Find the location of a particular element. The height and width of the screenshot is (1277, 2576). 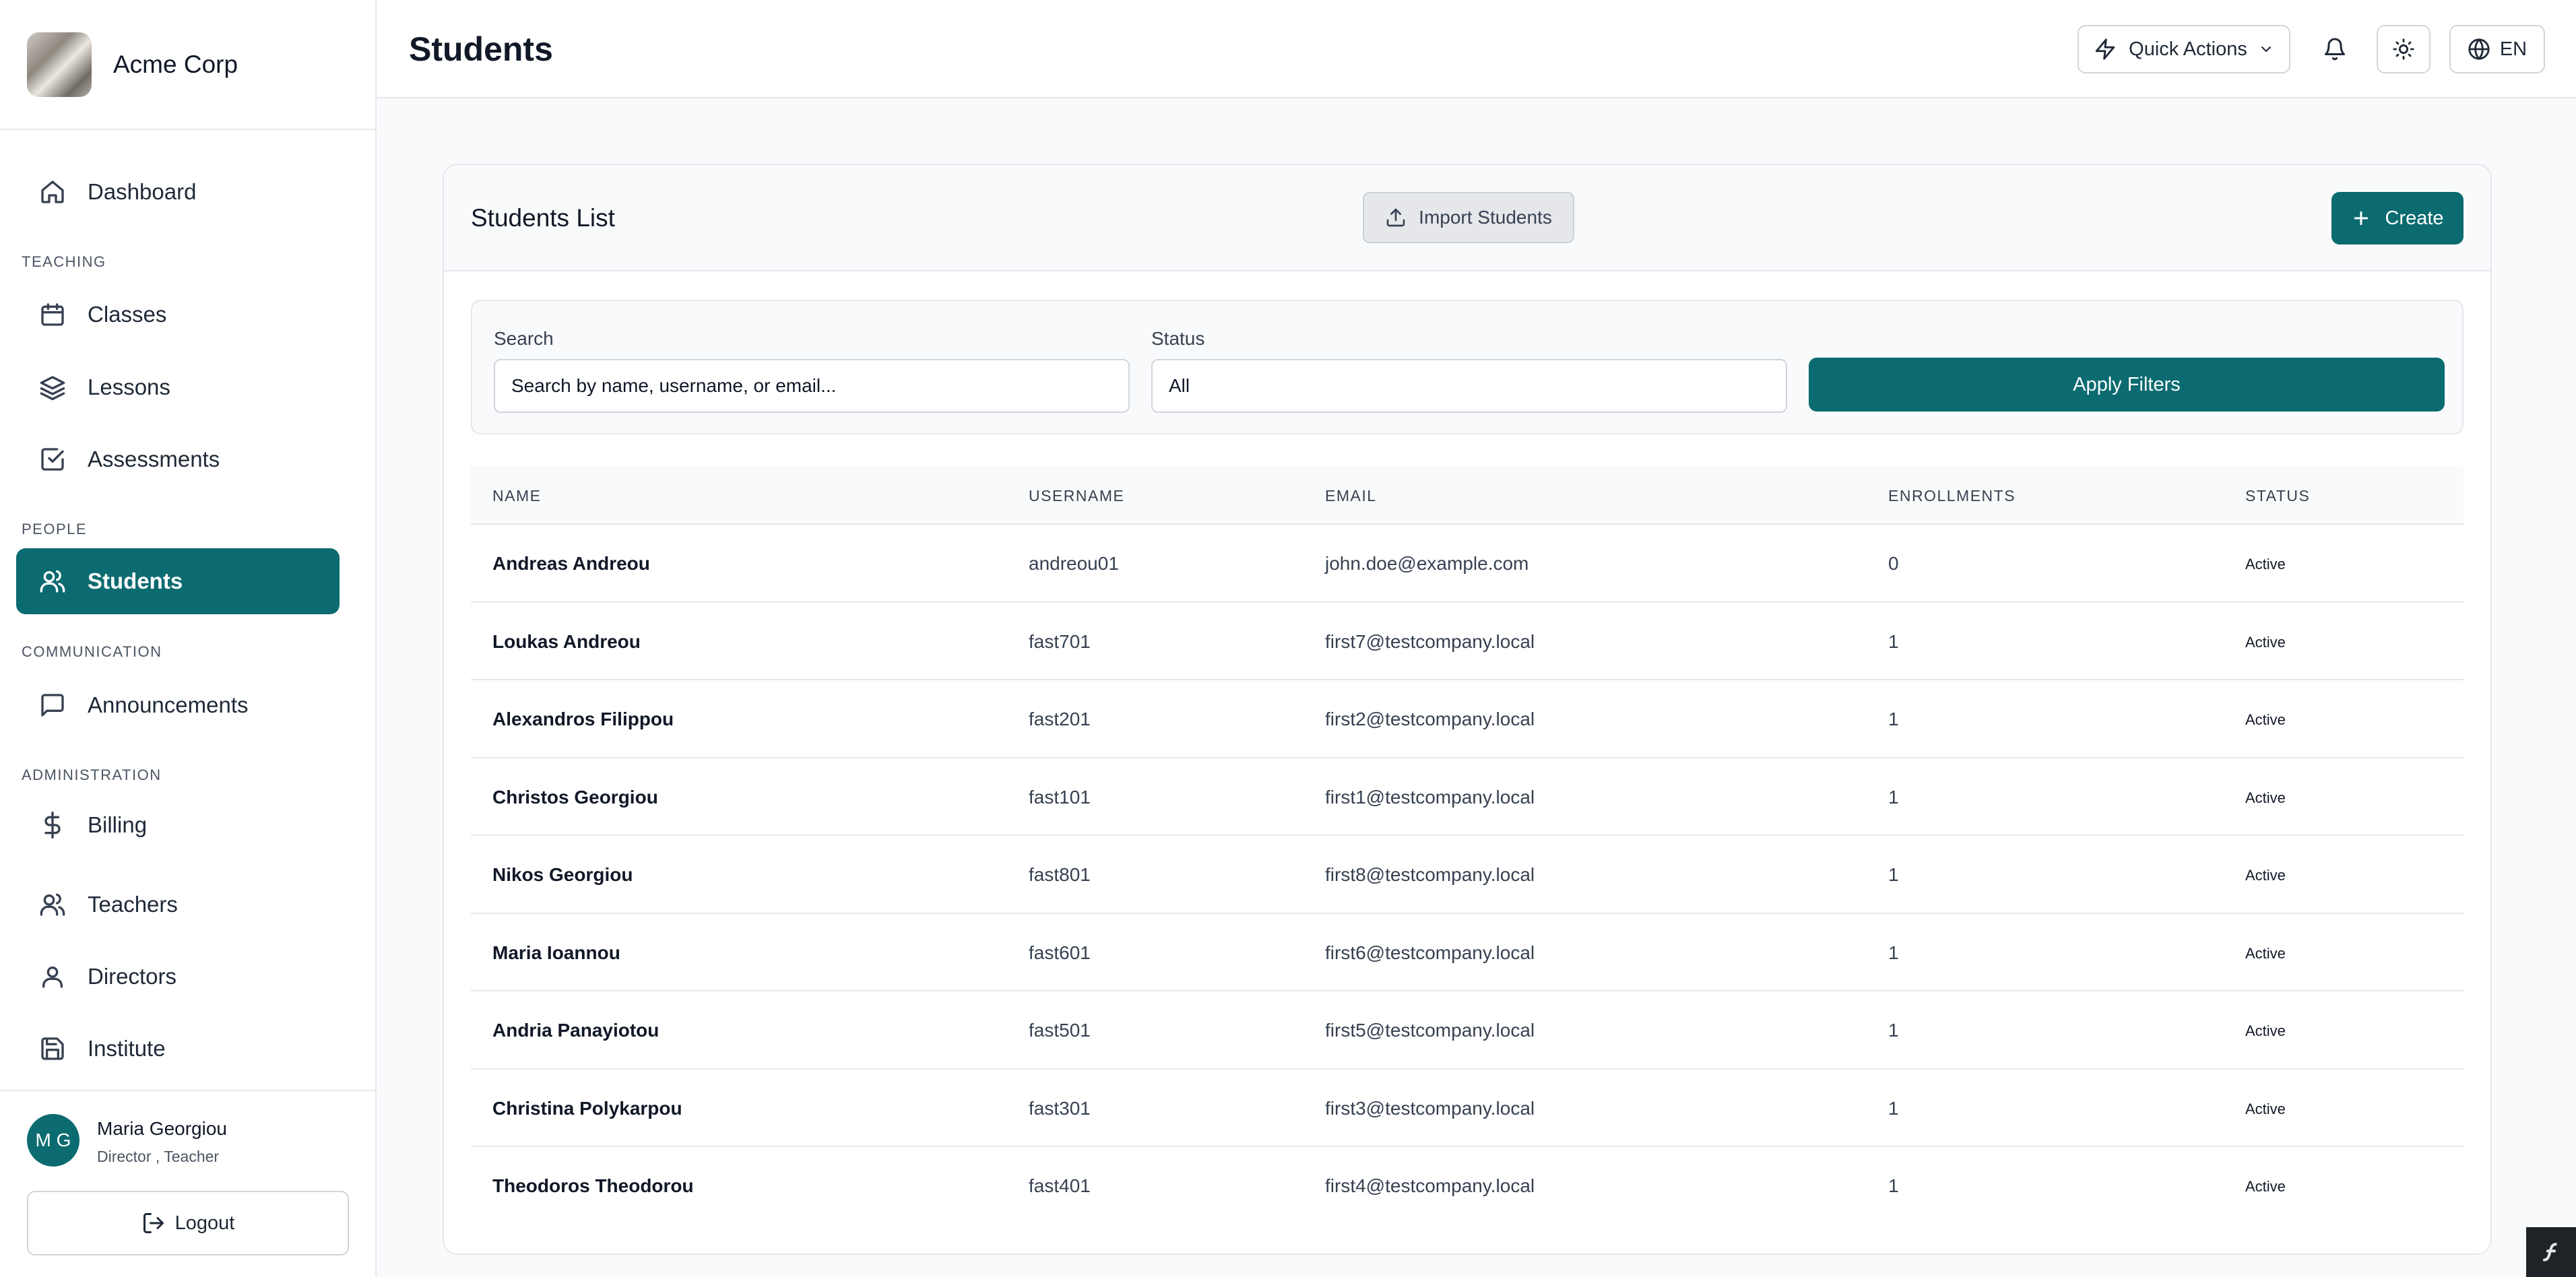

cell-email: john.doe@example.com is located at coordinates (1427, 563).